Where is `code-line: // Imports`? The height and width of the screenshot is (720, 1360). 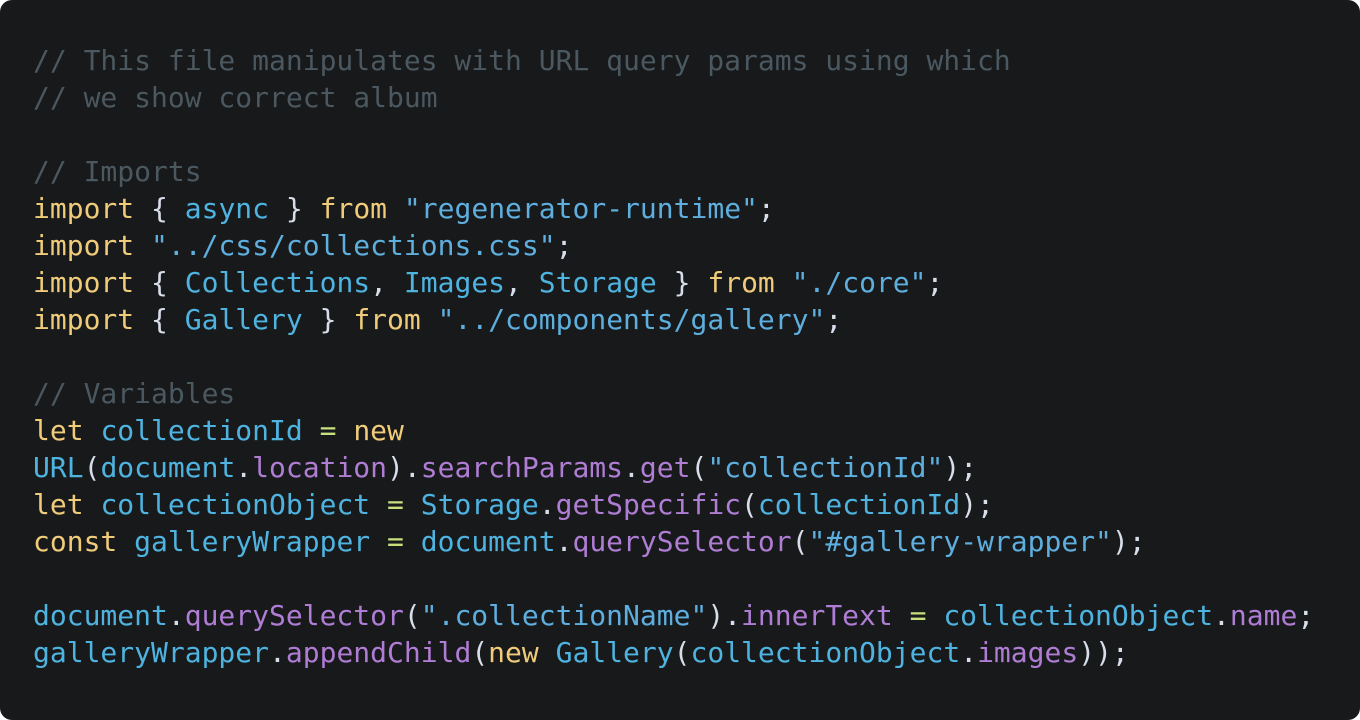 code-line: // Imports is located at coordinates (696, 171).